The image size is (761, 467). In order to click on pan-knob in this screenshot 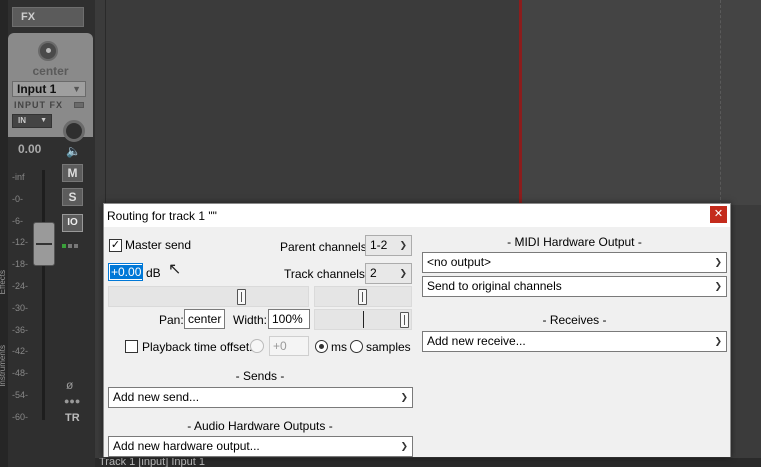, I will do `click(48, 51)`.